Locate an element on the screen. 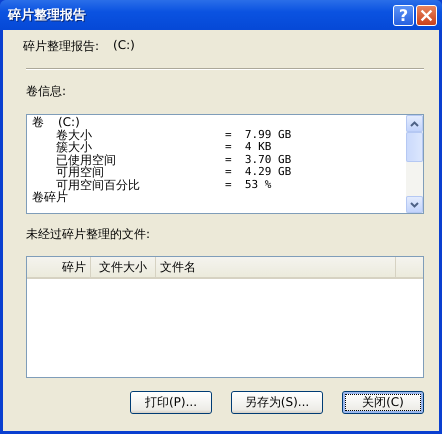  scroll-thumb is located at coordinates (414, 147).